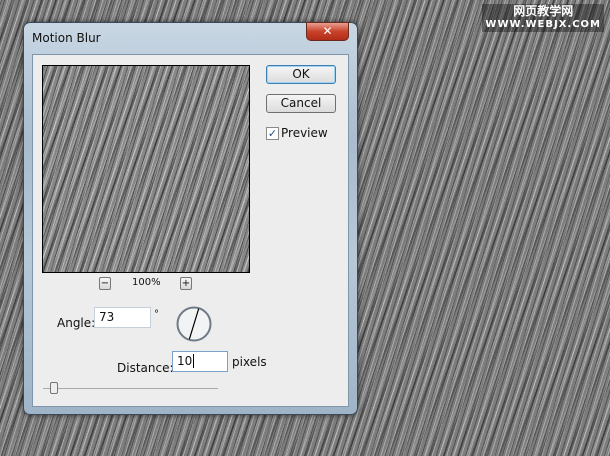 This screenshot has height=456, width=610. Describe the element at coordinates (130, 388) in the screenshot. I see `distance-slider-track` at that location.